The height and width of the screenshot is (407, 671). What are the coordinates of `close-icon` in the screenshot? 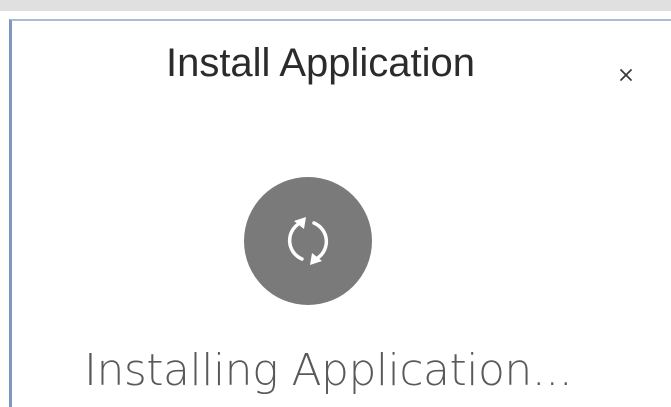 It's located at (626, 75).